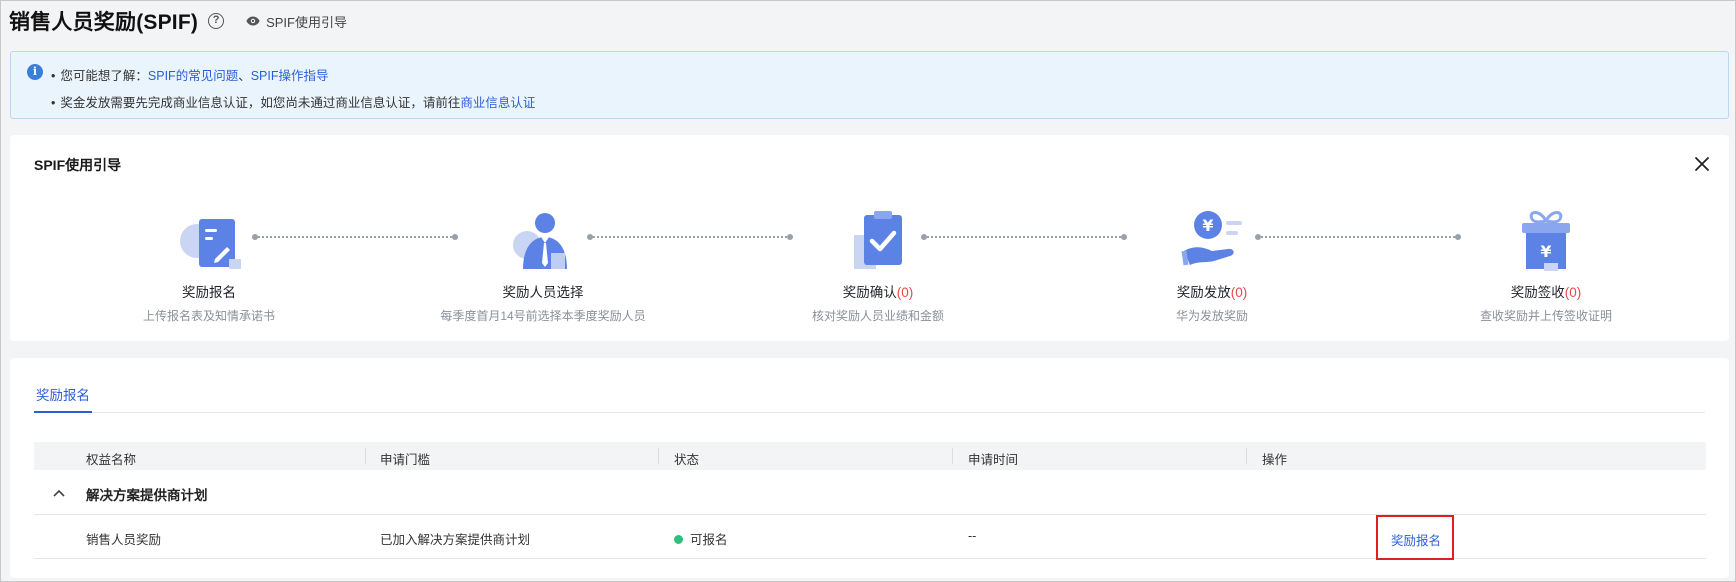 The height and width of the screenshot is (582, 1736). What do you see at coordinates (497, 103) in the screenshot?
I see `business-certification-link: 商业信息认证` at bounding box center [497, 103].